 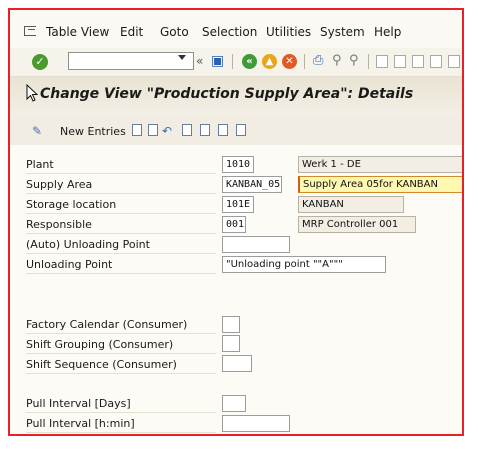 I want to click on plant-description: Werk 1 - DE, so click(x=380, y=164).